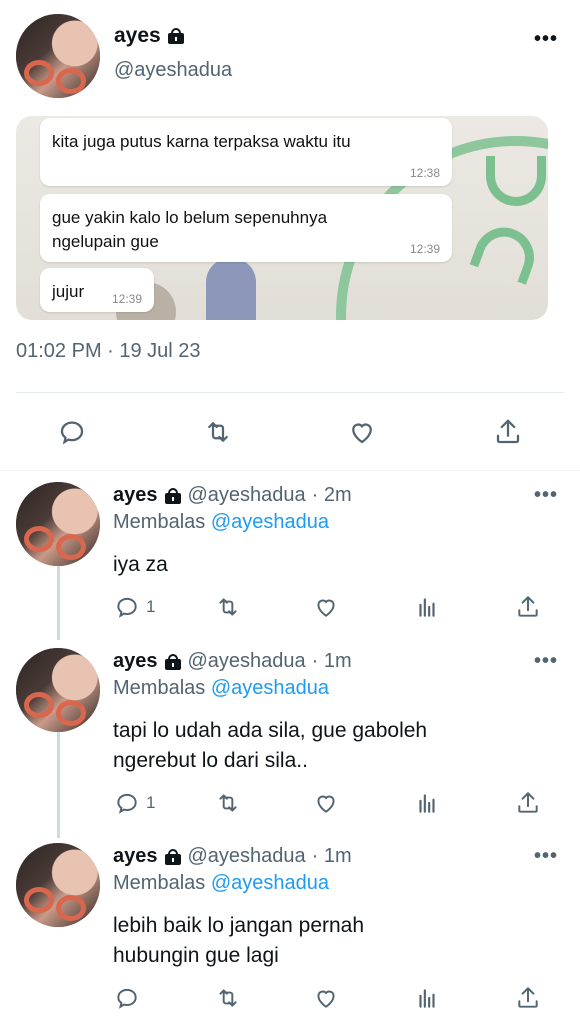  I want to click on reply-button, so click(130, 998).